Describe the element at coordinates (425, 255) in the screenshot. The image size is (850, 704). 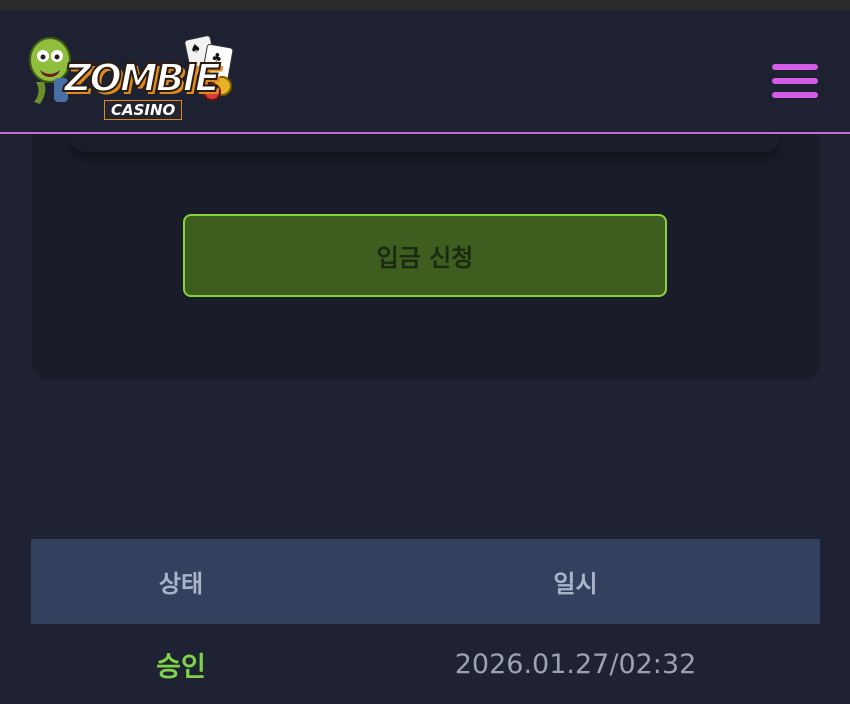
I see `deposit-request-button: 입금 신청` at that location.